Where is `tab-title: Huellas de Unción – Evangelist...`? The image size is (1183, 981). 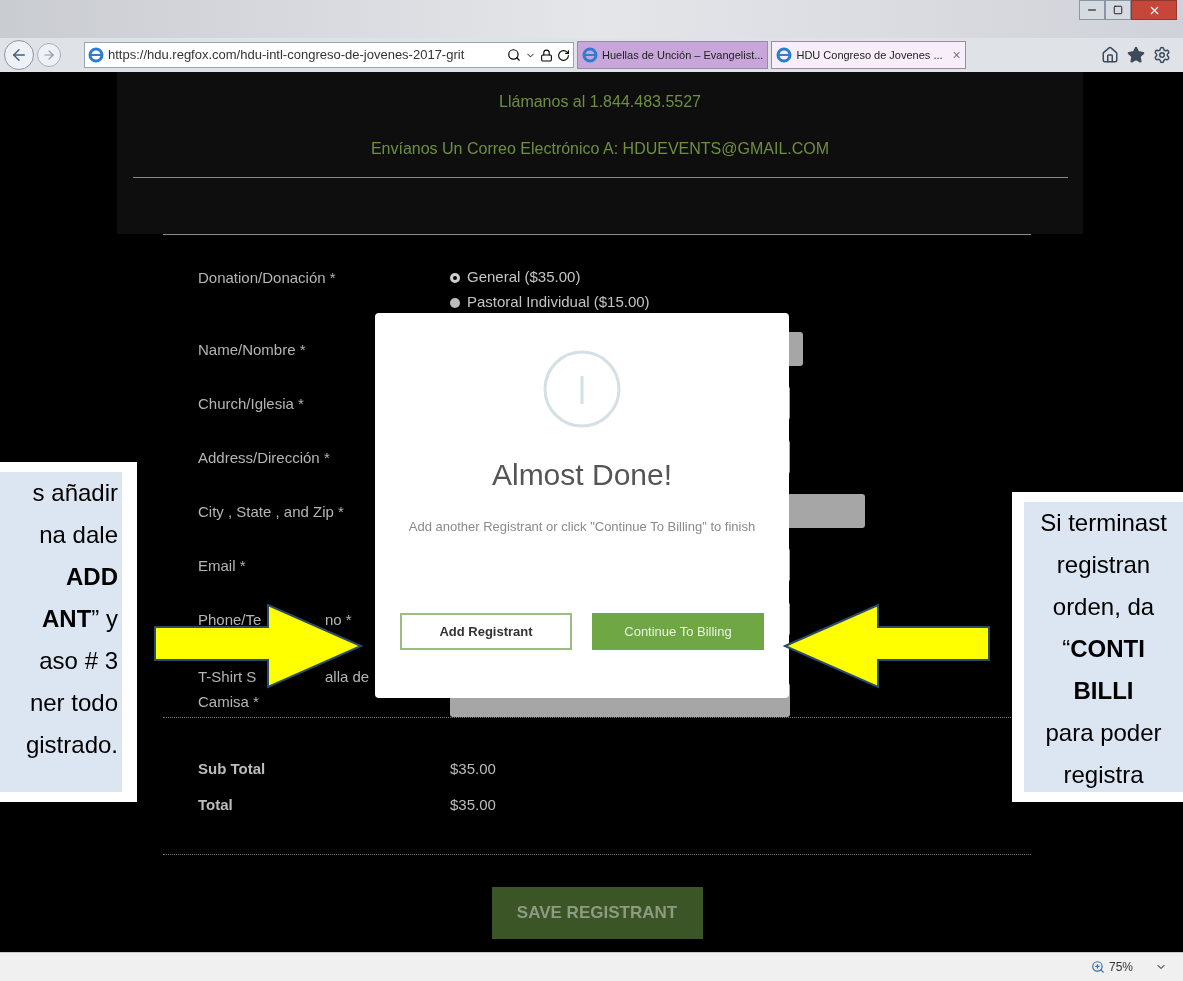 tab-title: Huellas de Unción – Evangelist... is located at coordinates (683, 55).